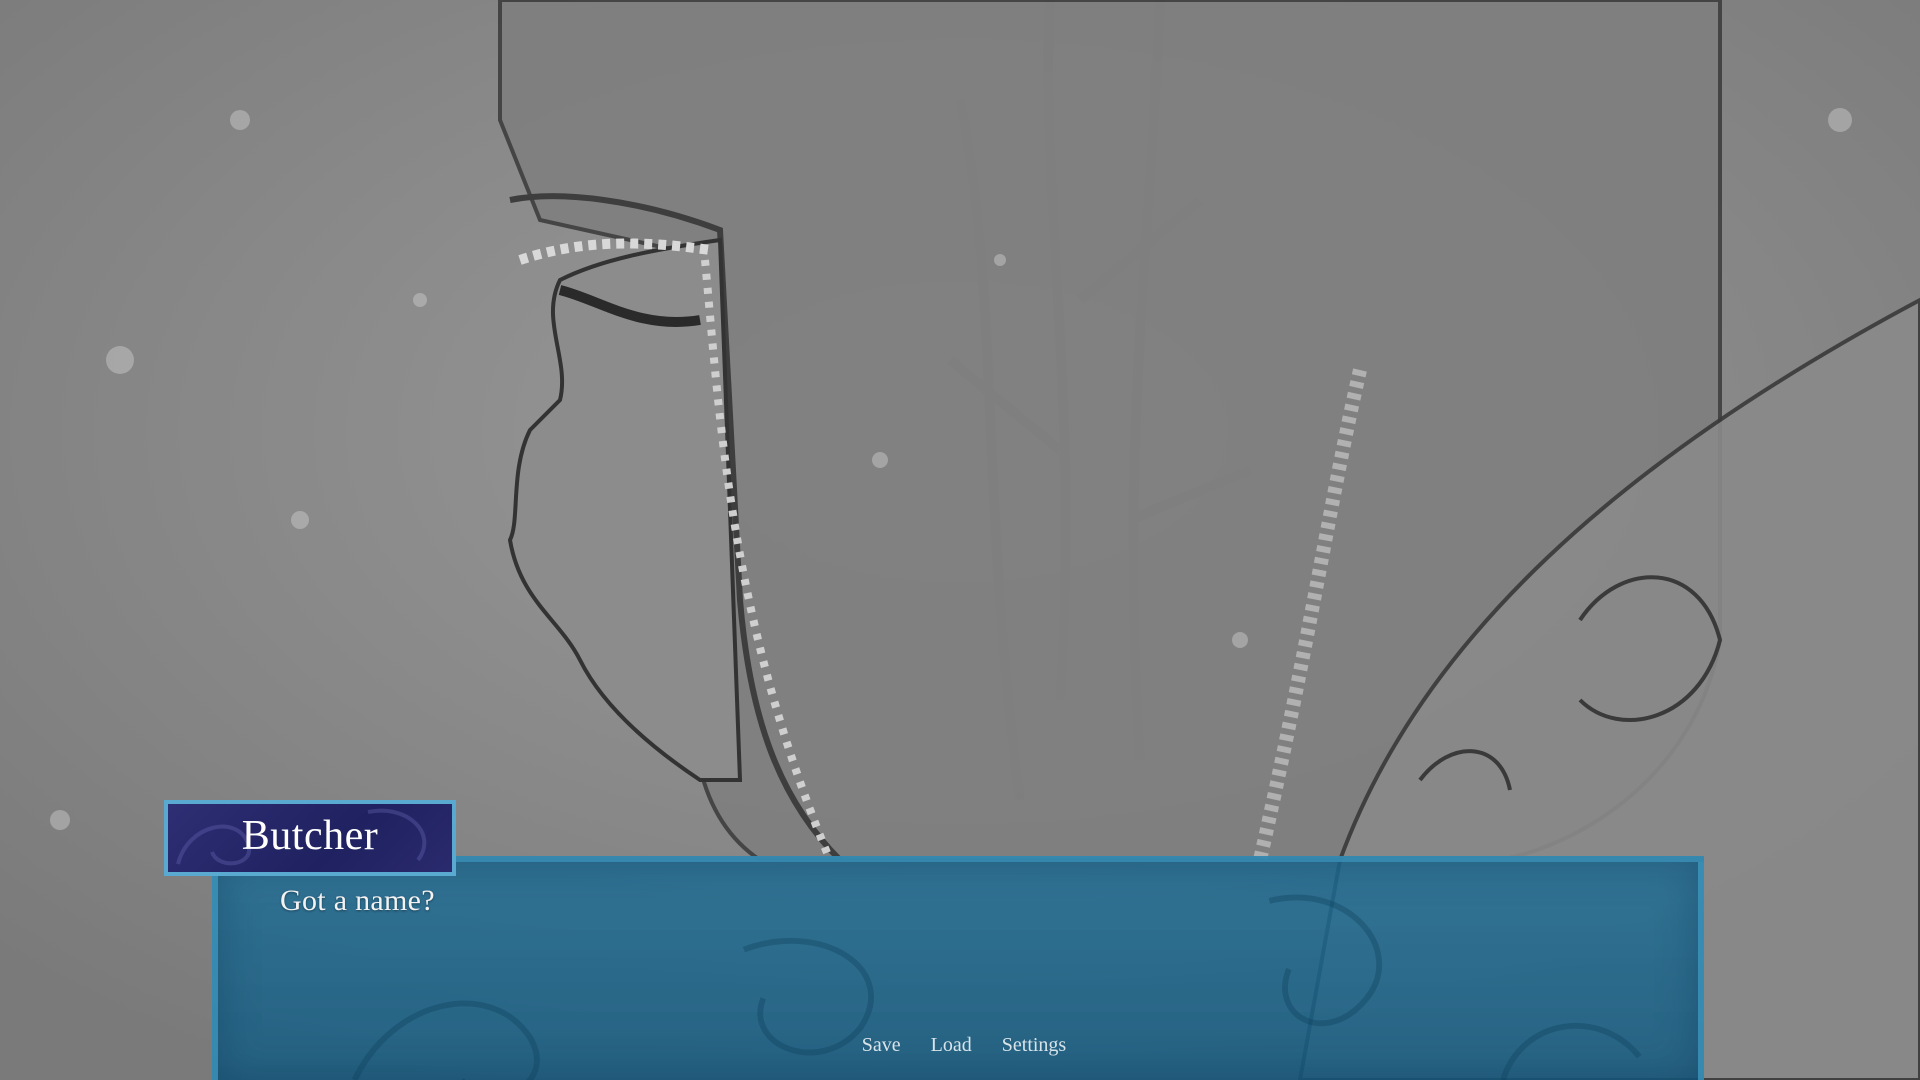  I want to click on speaker-namebox: Butcher, so click(310, 838).